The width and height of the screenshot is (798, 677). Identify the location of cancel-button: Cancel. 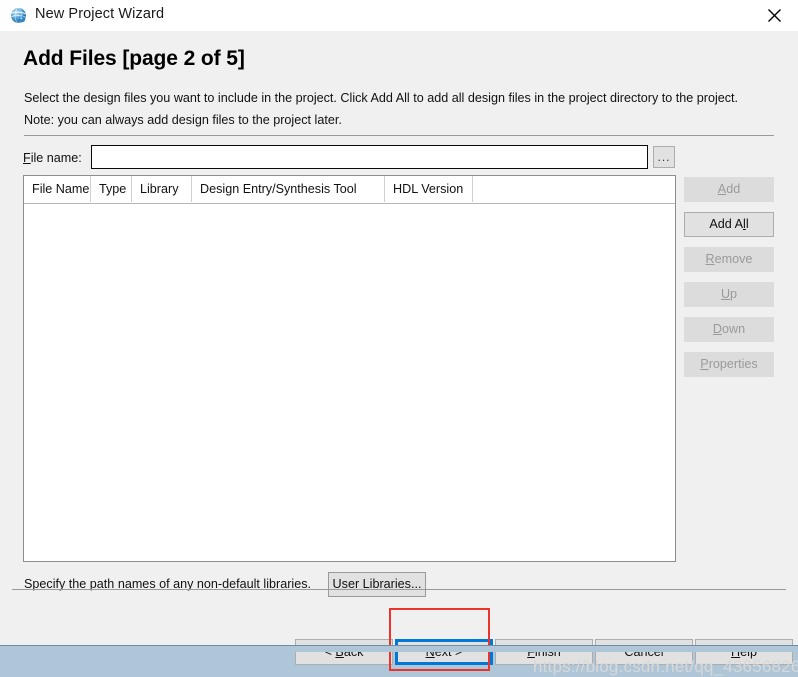
(644, 652).